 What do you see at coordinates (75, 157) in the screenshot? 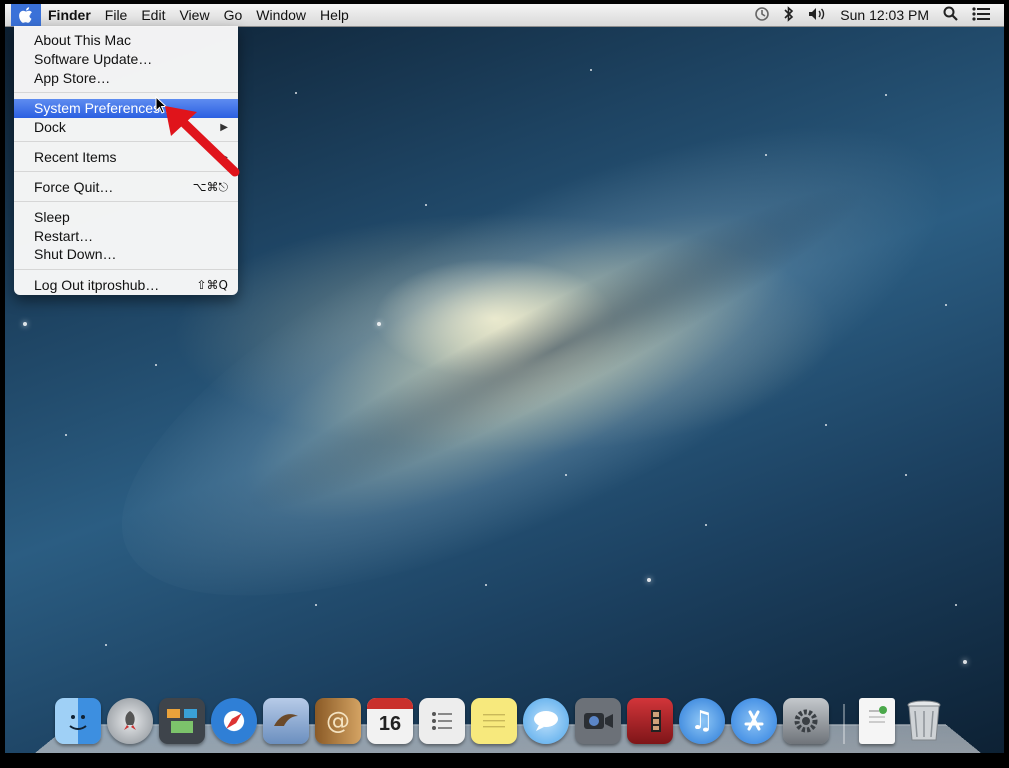
I see `menu-item-label: Recent Items` at bounding box center [75, 157].